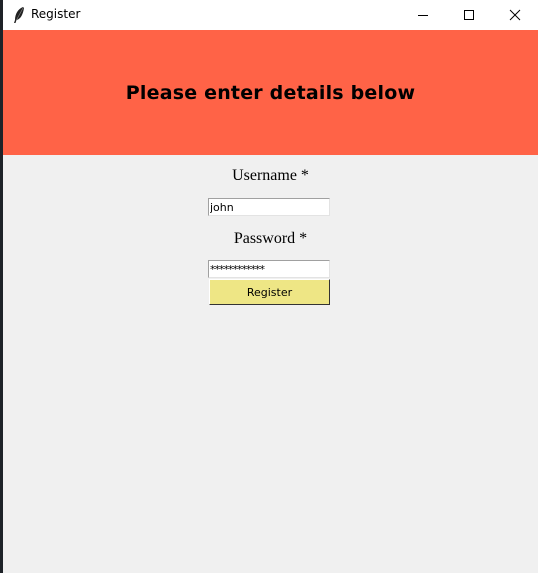 This screenshot has height=573, width=538. I want to click on close-button, so click(515, 15).